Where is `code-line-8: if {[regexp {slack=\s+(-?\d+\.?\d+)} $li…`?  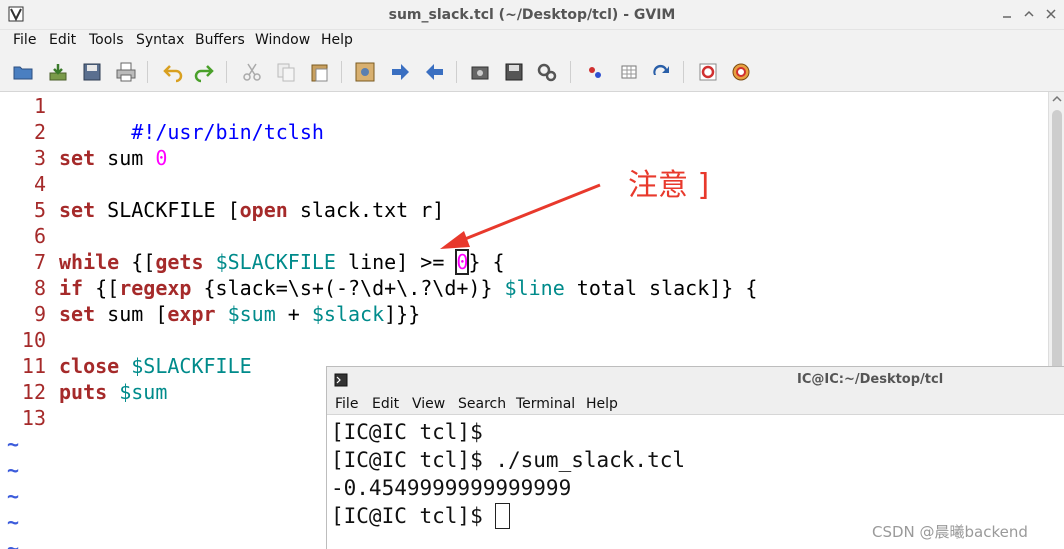
code-line-8: if {[regexp {slack=\s+(-?\d+\.?\d+)} $li… is located at coordinates (408, 288).